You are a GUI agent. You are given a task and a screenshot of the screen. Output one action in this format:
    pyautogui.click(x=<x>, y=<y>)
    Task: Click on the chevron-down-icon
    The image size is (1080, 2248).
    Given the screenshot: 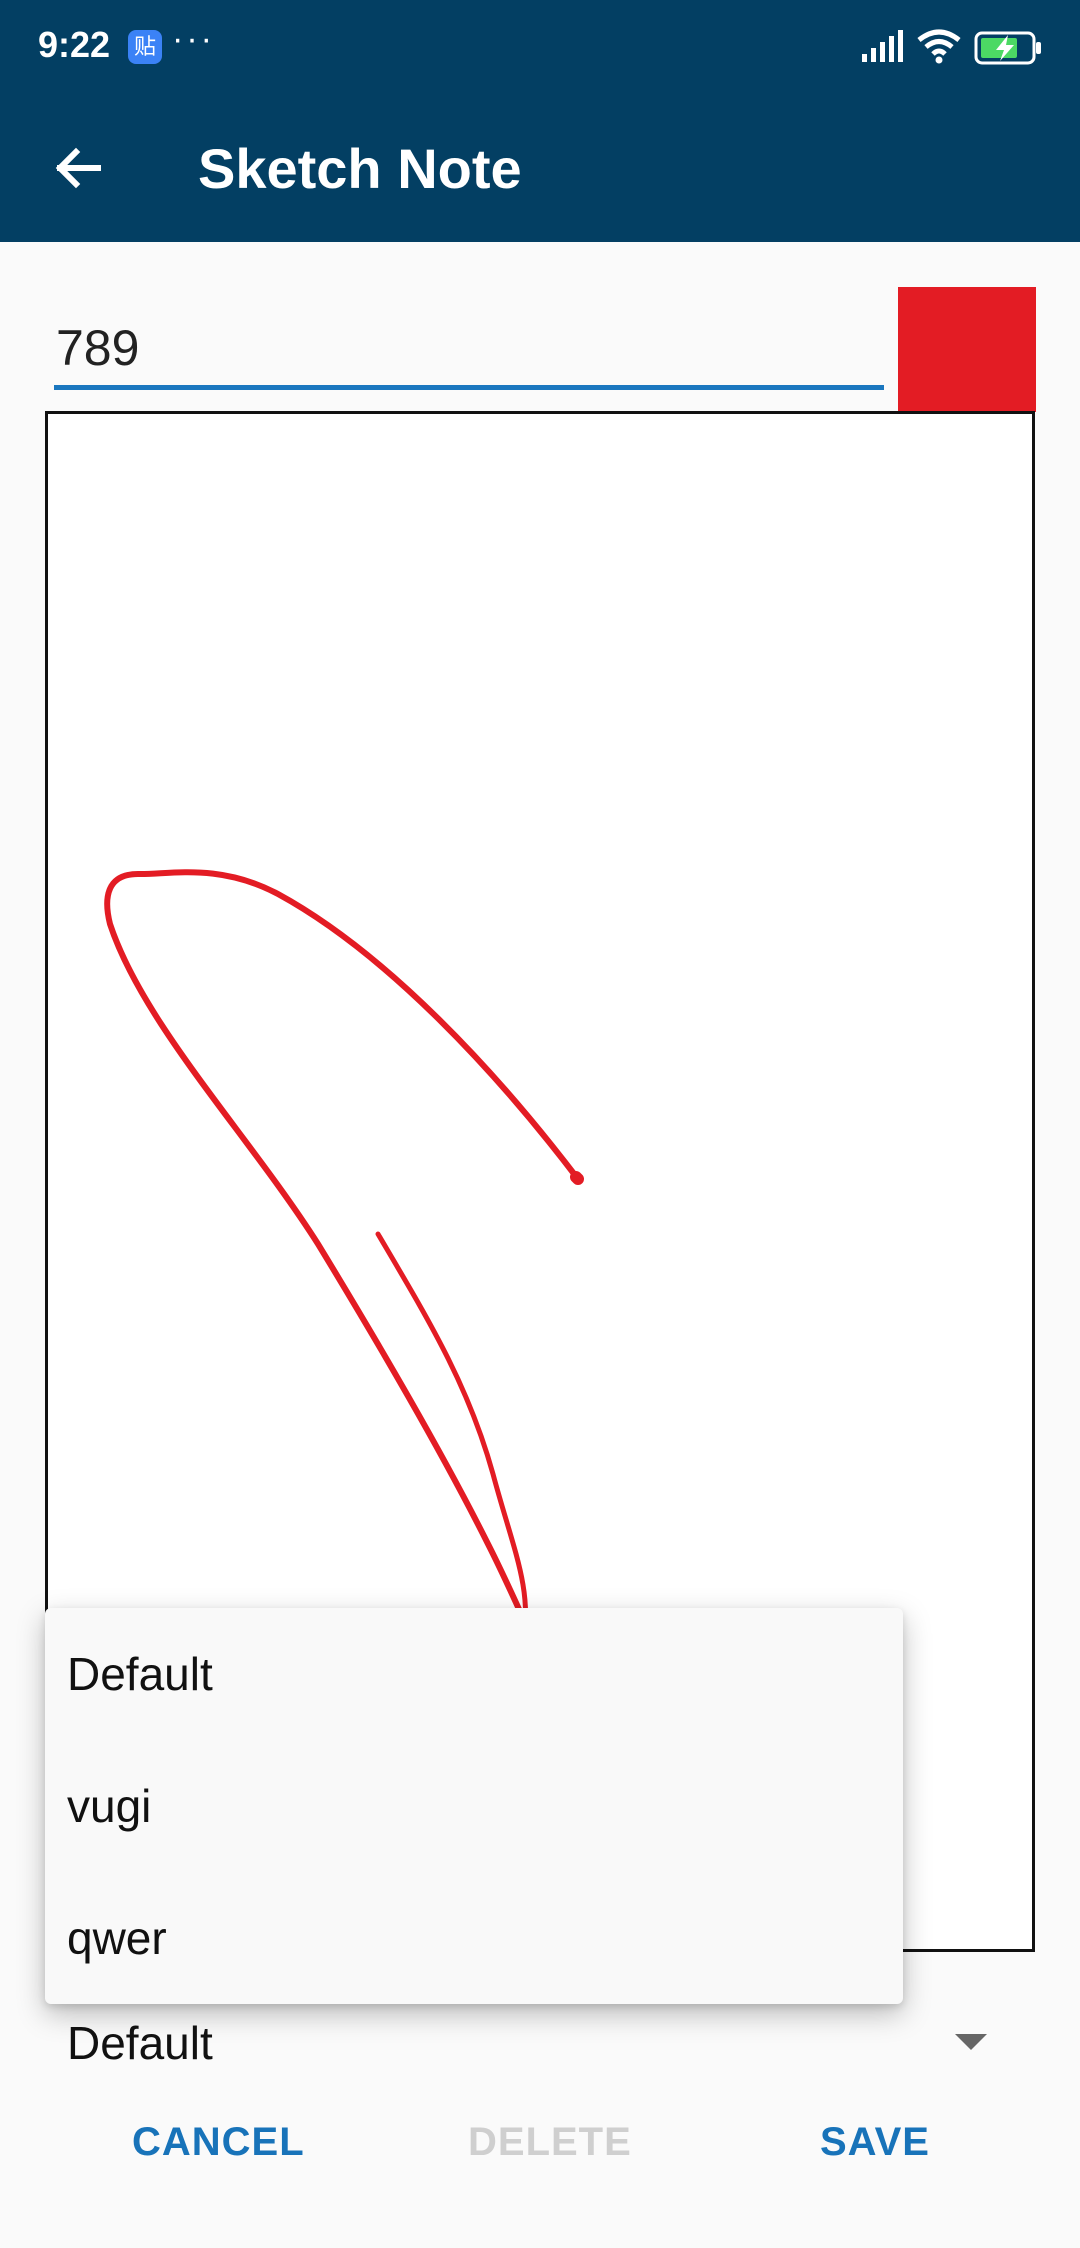 What is the action you would take?
    pyautogui.click(x=971, y=2042)
    